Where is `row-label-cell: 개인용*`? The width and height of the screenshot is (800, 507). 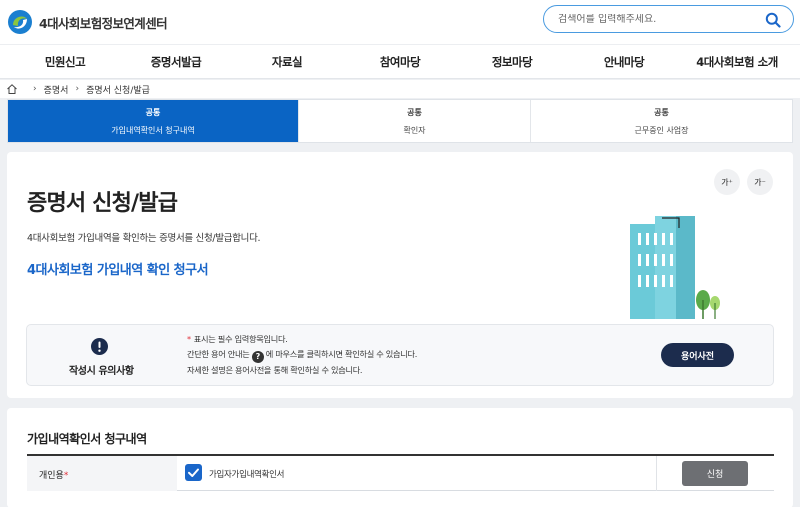 row-label-cell: 개인용* is located at coordinates (102, 473).